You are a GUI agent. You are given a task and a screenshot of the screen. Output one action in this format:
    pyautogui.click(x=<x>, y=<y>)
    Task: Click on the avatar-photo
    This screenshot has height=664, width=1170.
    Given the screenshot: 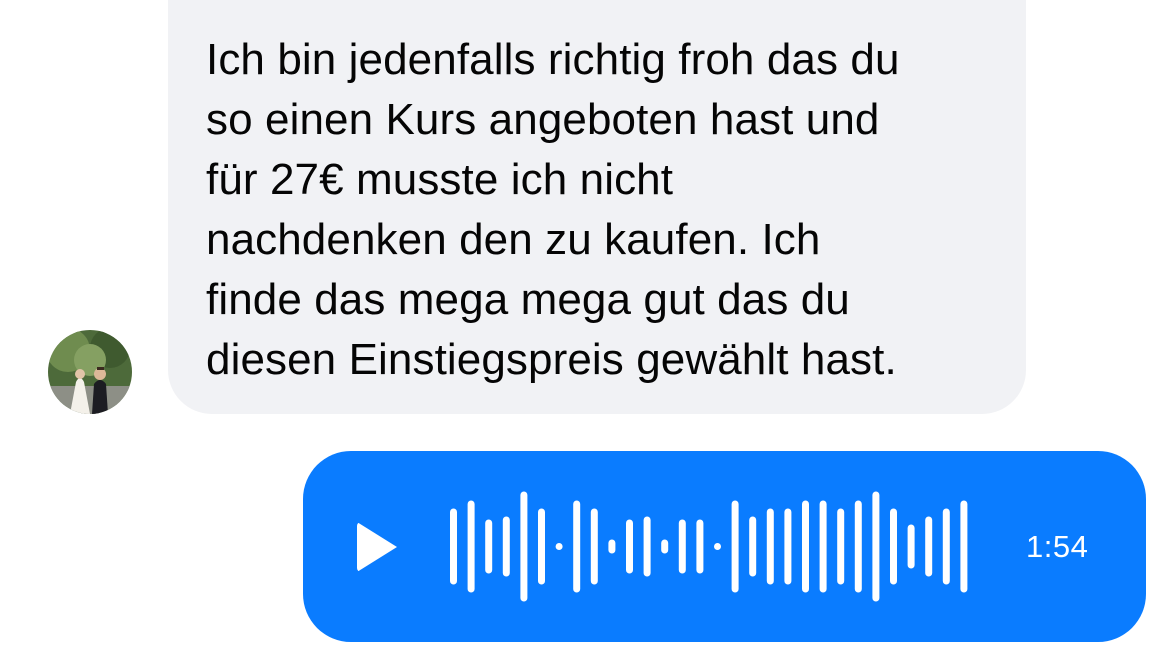 What is the action you would take?
    pyautogui.click(x=90, y=372)
    